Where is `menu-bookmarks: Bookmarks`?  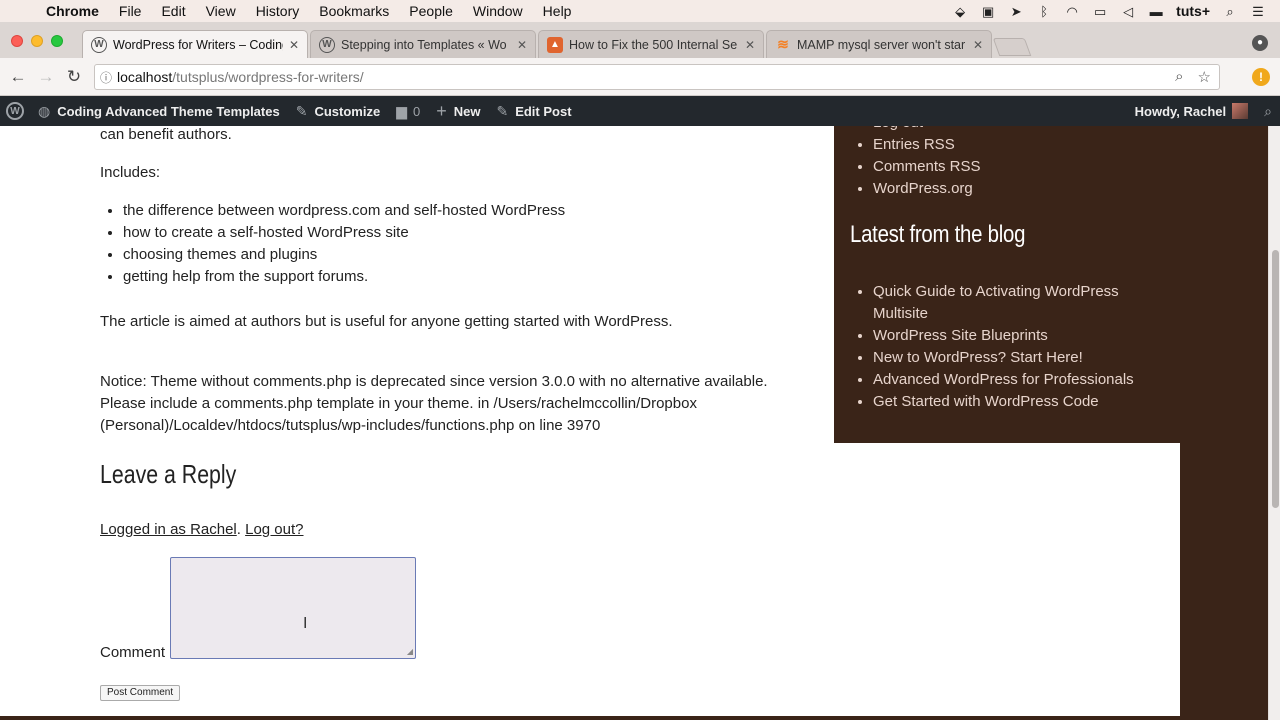
menu-bookmarks: Bookmarks is located at coordinates (354, 11).